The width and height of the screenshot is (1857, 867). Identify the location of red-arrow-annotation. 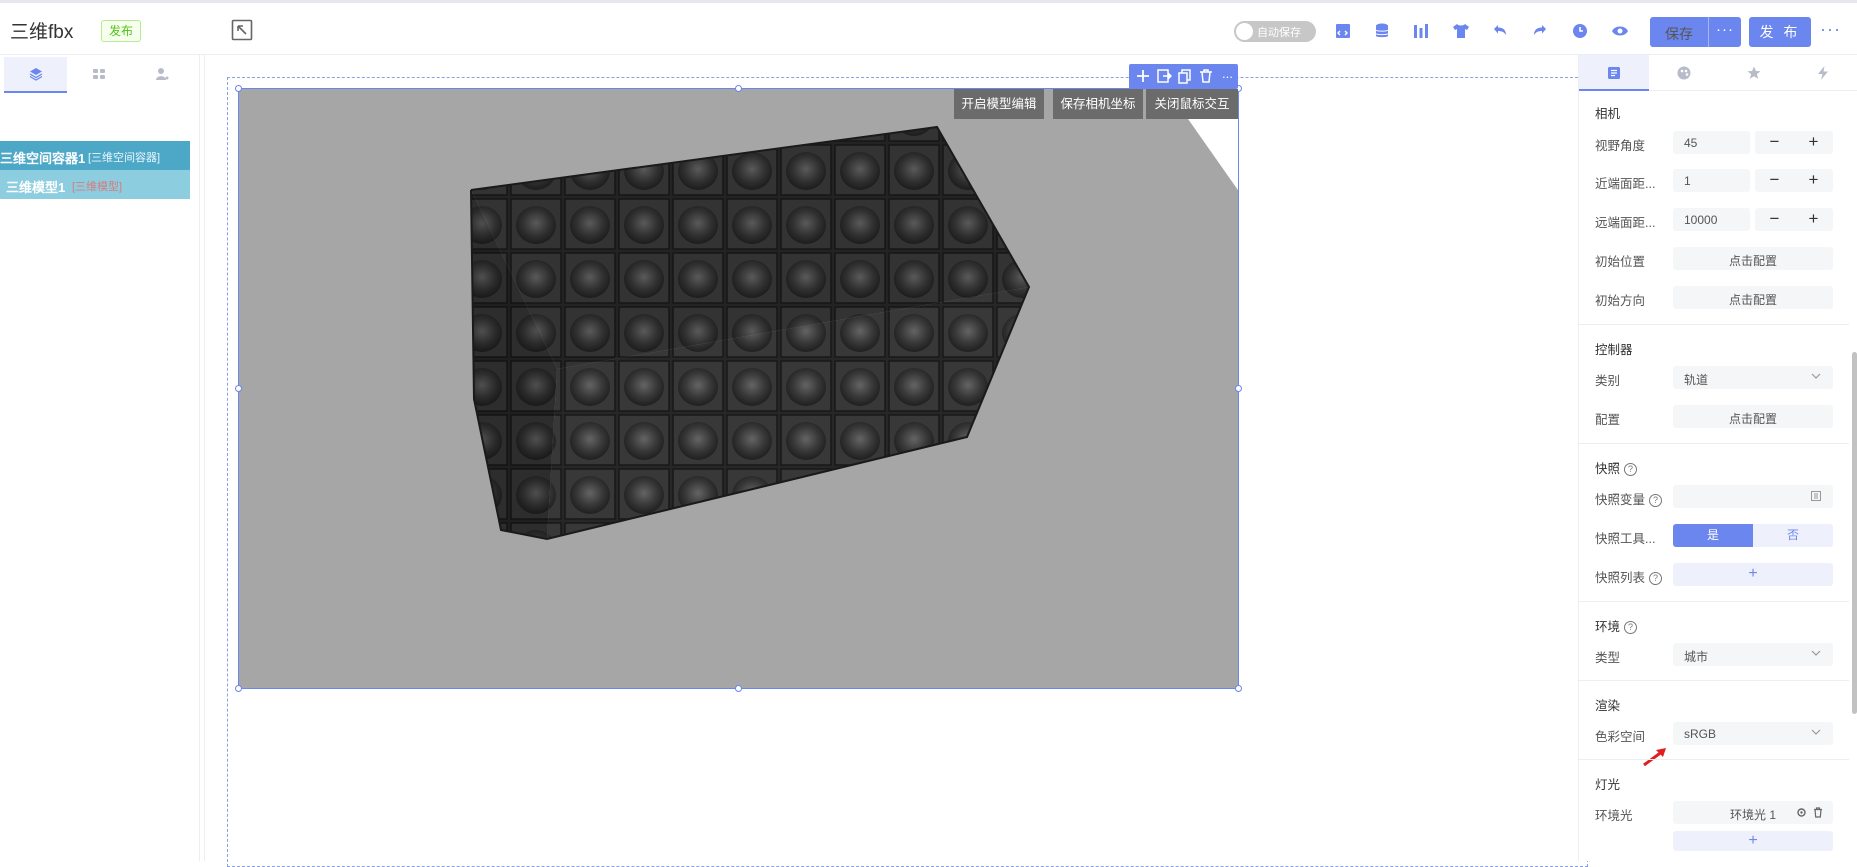
(1654, 757).